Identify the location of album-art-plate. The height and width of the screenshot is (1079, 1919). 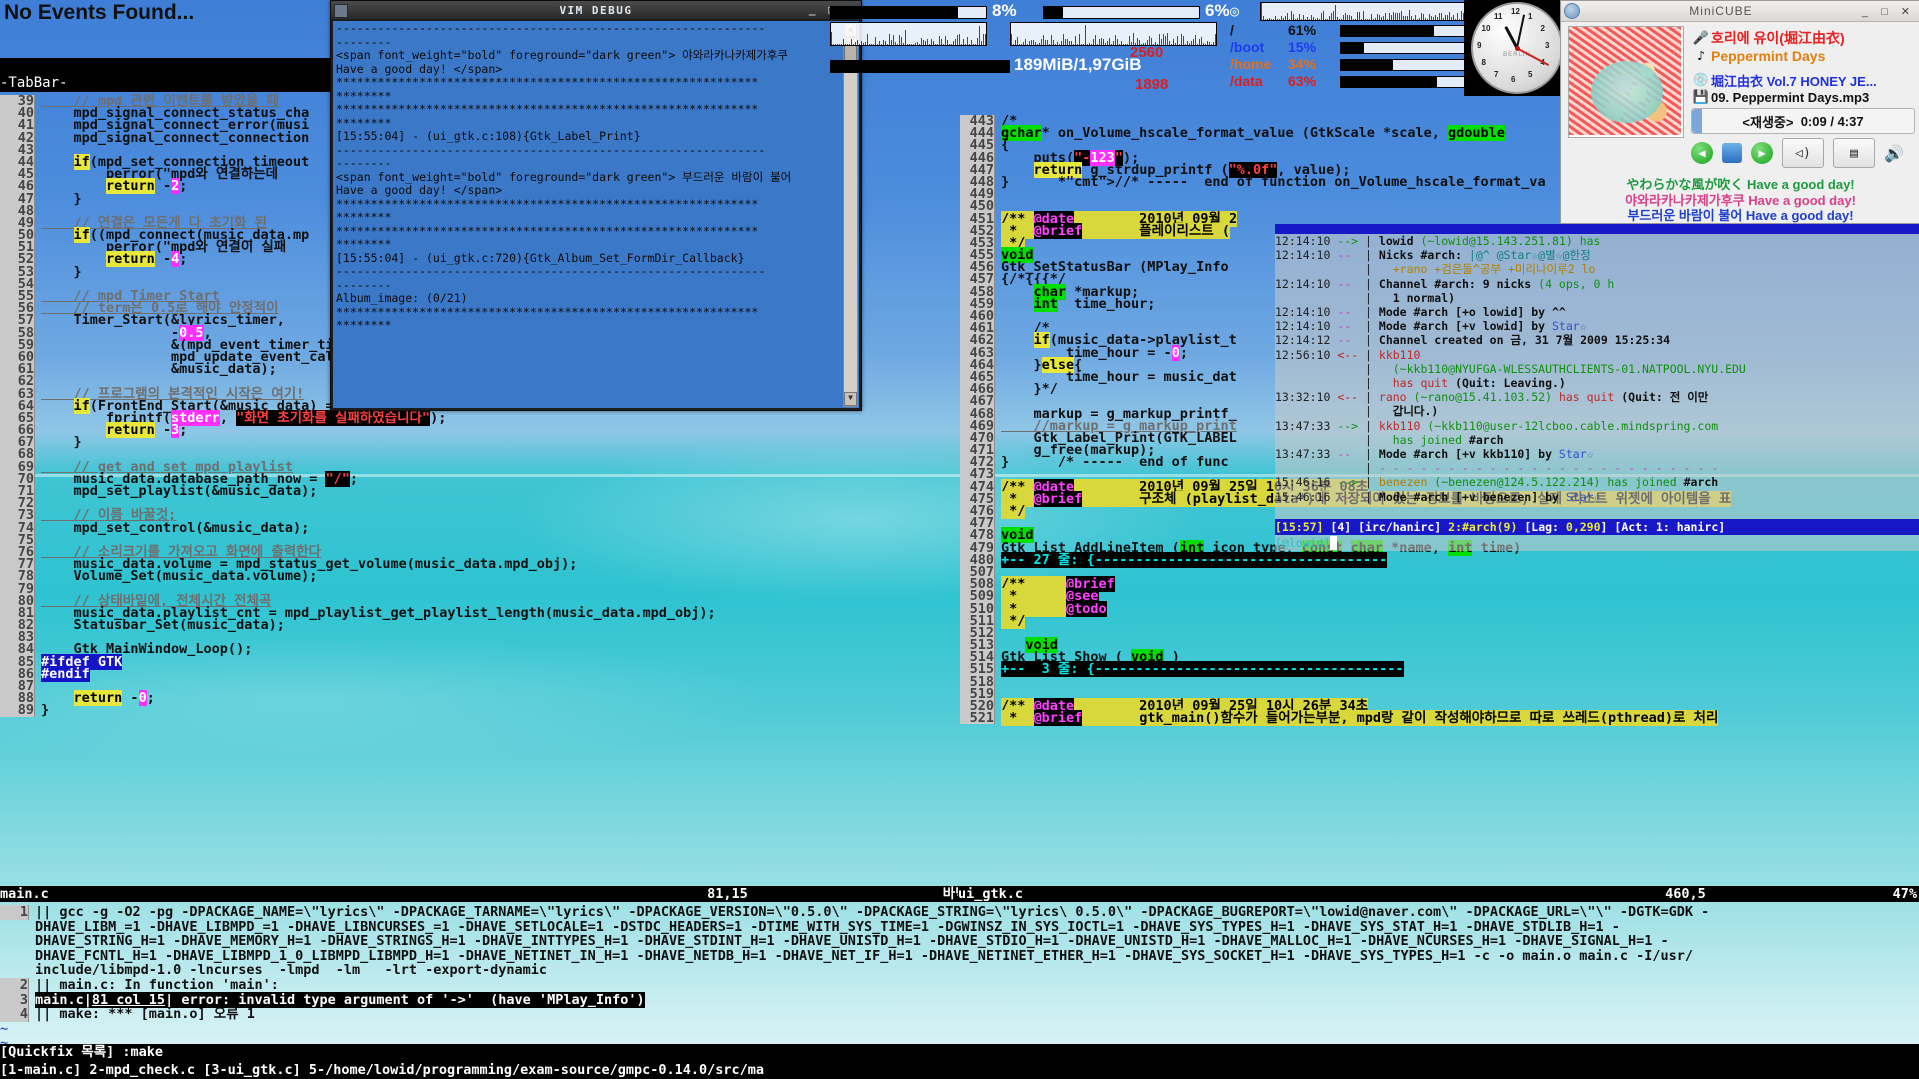
(1627, 92).